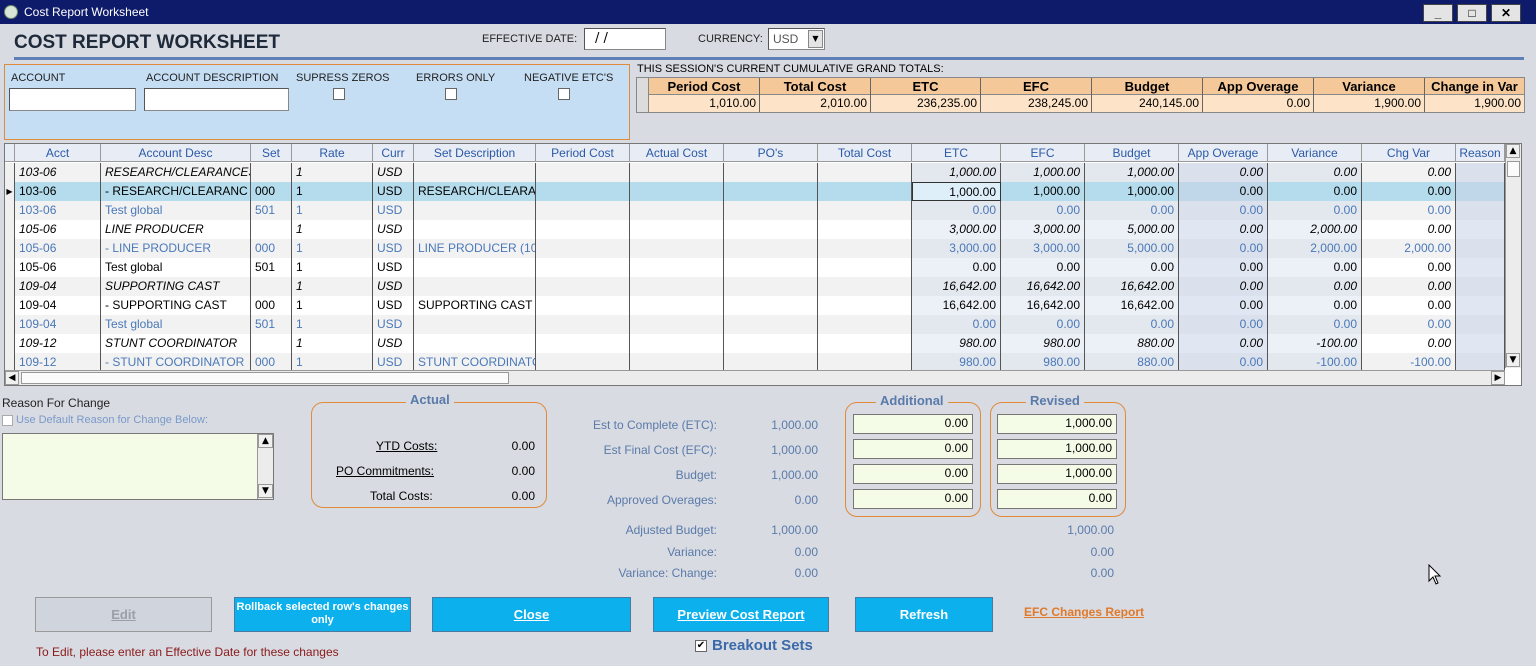 This screenshot has width=1536, height=666. Describe the element at coordinates (796, 39) in the screenshot. I see `currency-select: USD ▼` at that location.